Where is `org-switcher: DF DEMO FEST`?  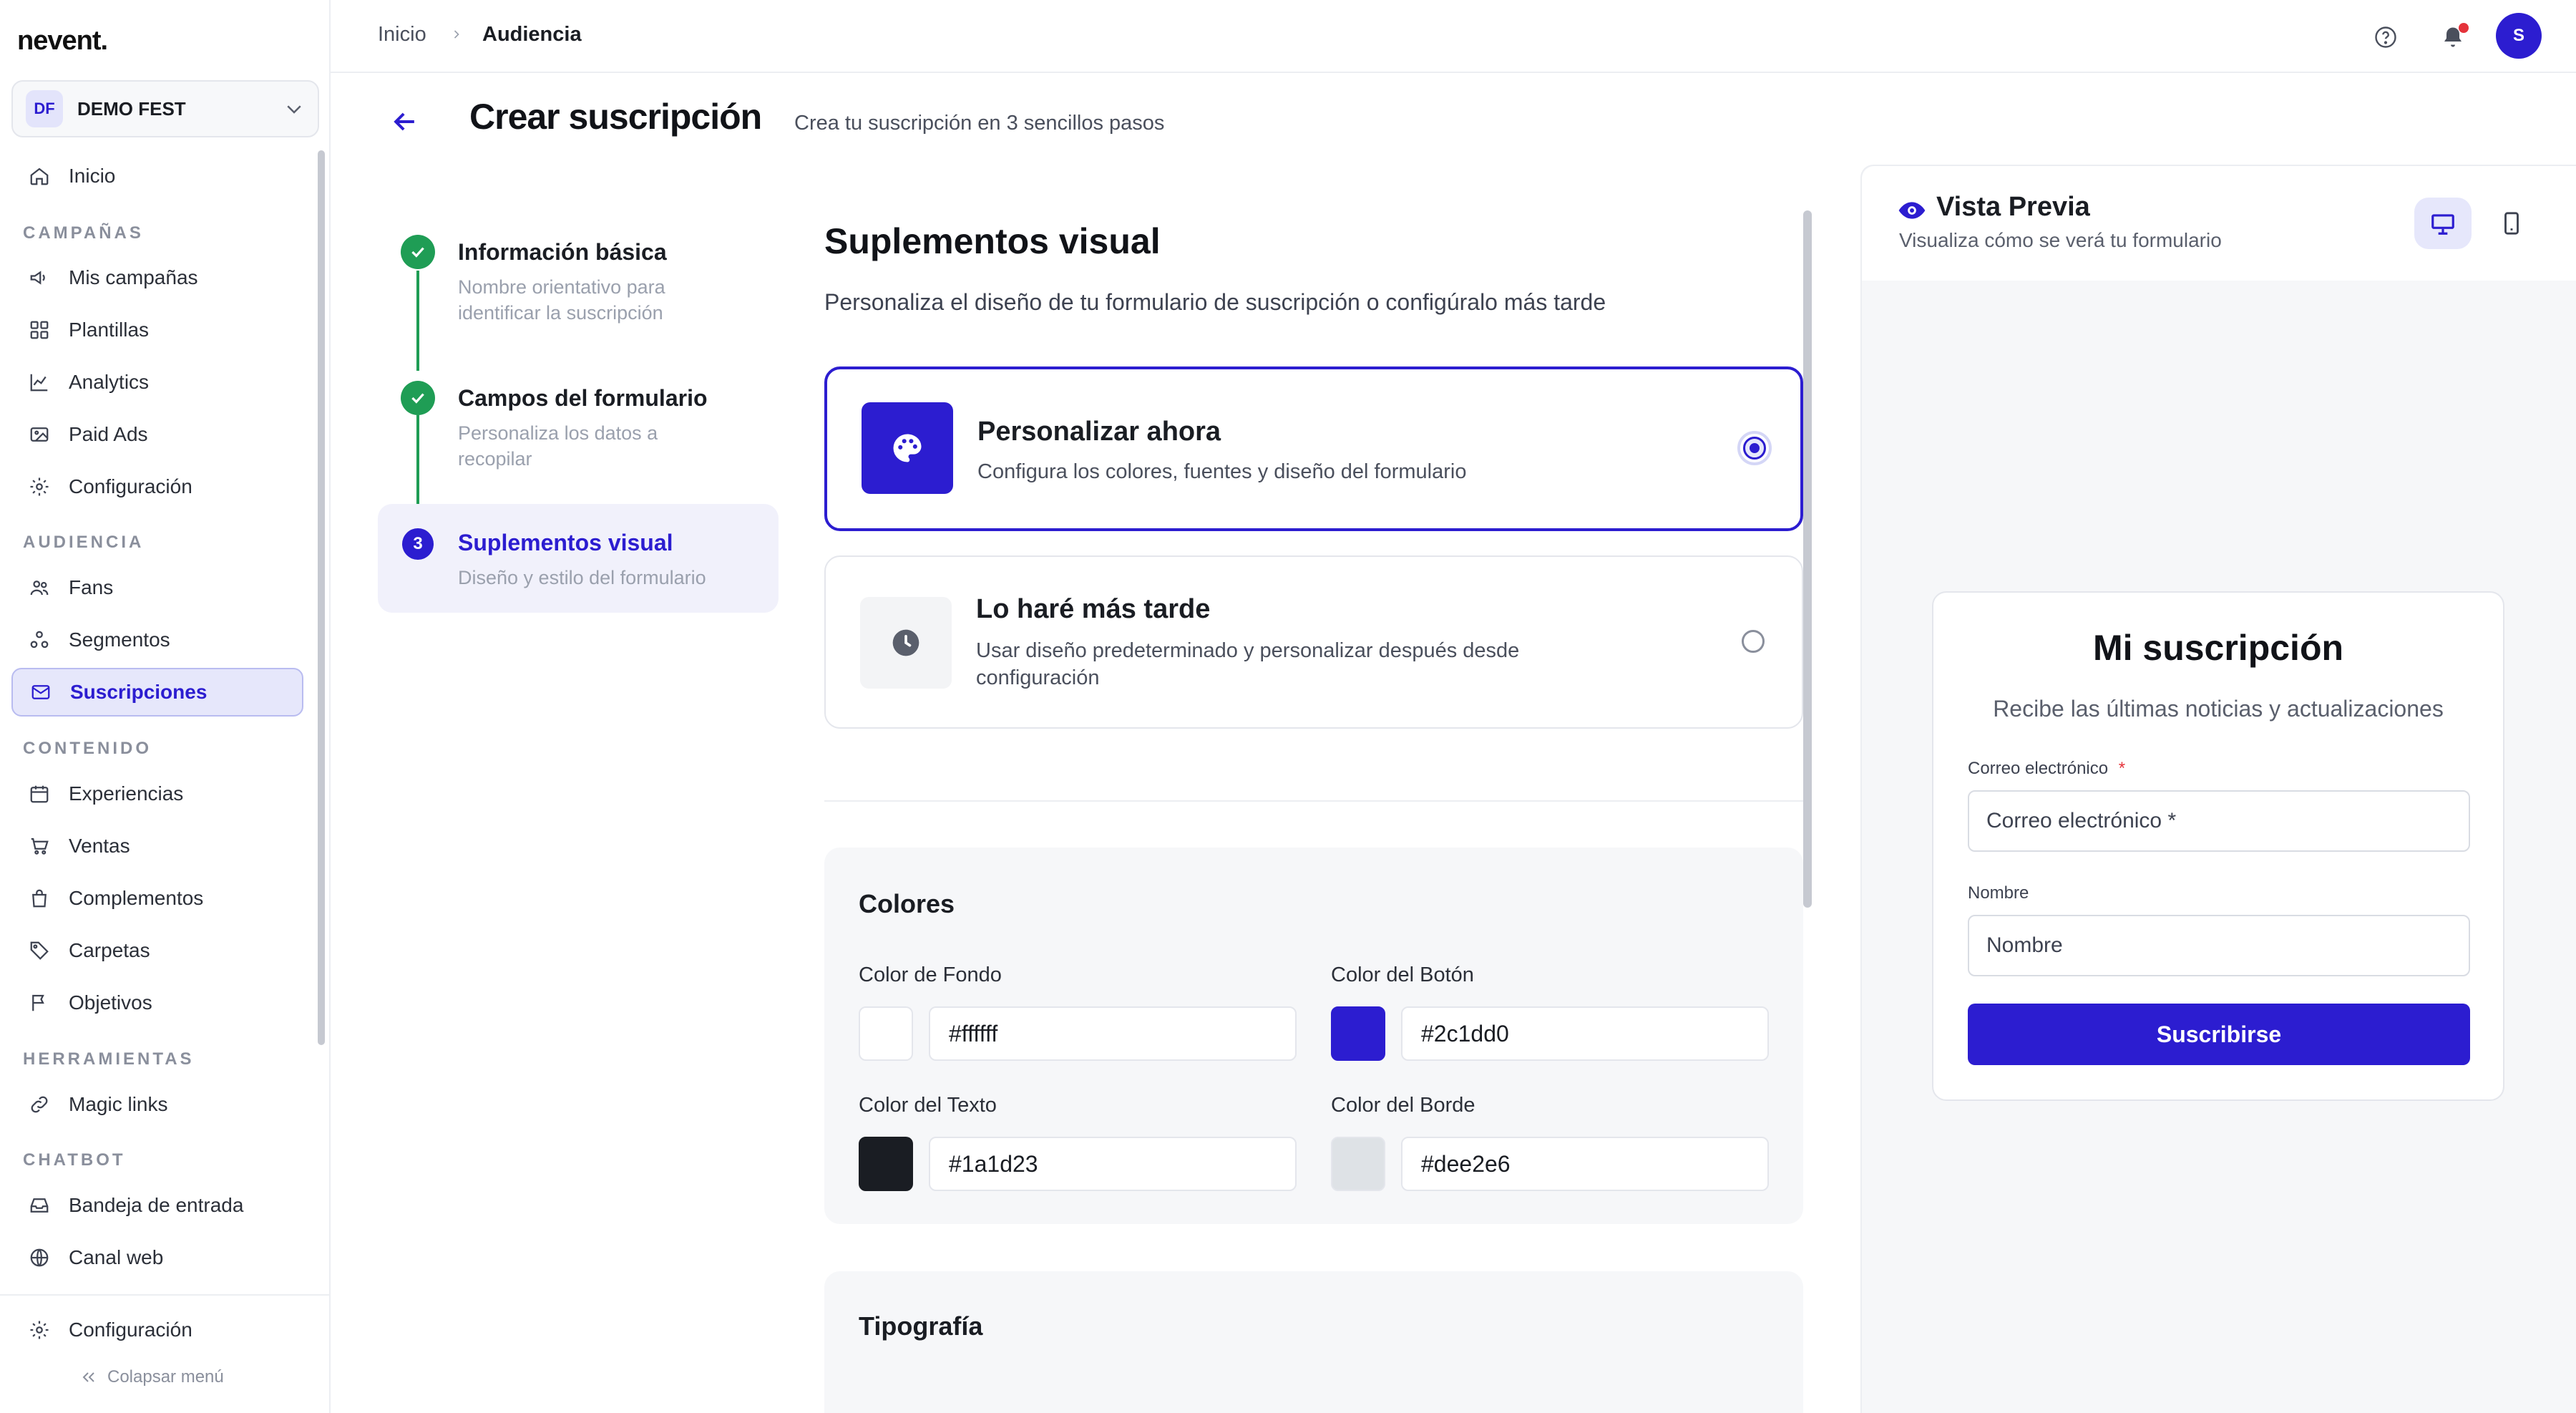 org-switcher: DF DEMO FEST is located at coordinates (165, 108).